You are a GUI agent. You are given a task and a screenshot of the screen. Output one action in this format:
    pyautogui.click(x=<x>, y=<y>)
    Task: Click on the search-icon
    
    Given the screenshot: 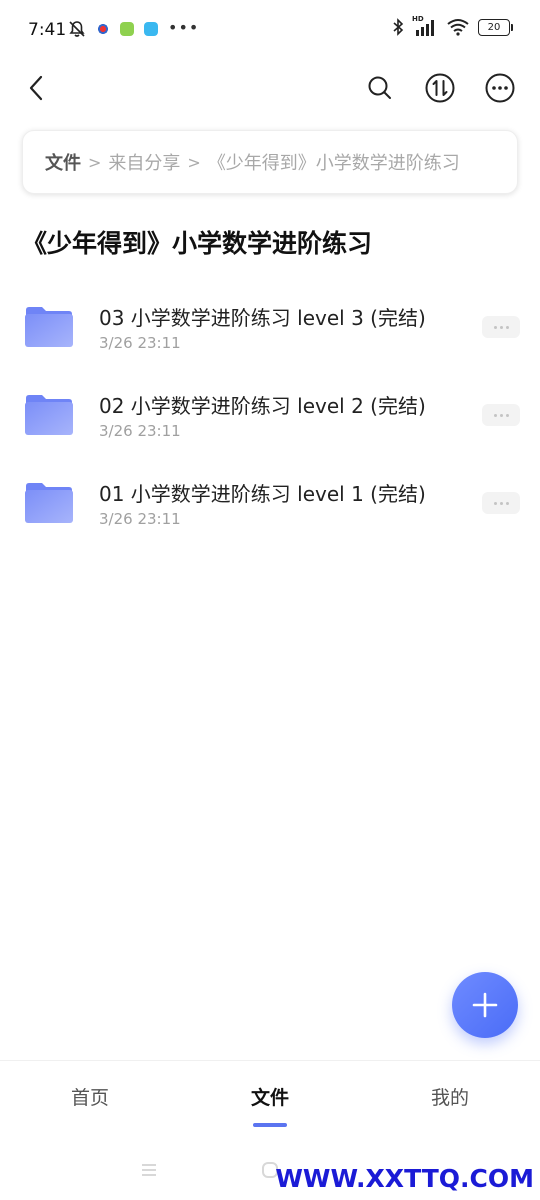 What is the action you would take?
    pyautogui.click(x=379, y=87)
    